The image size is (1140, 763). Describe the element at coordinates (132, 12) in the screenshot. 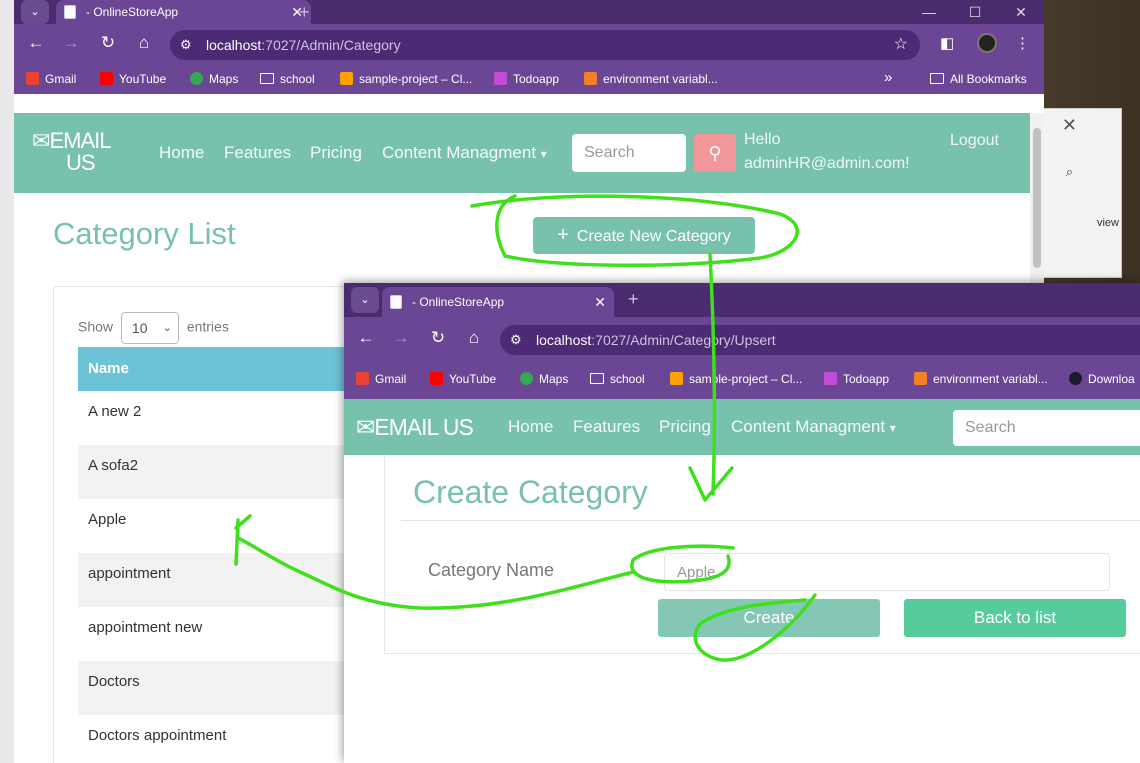

I see `tab-title: - OnlineStoreApp` at that location.